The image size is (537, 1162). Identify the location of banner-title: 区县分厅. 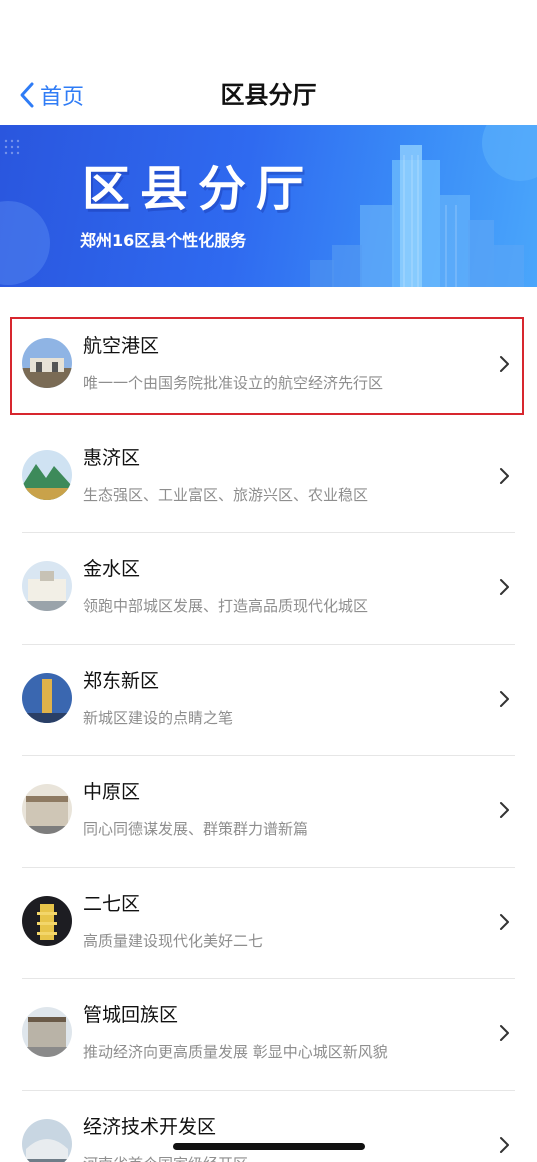
(198, 189).